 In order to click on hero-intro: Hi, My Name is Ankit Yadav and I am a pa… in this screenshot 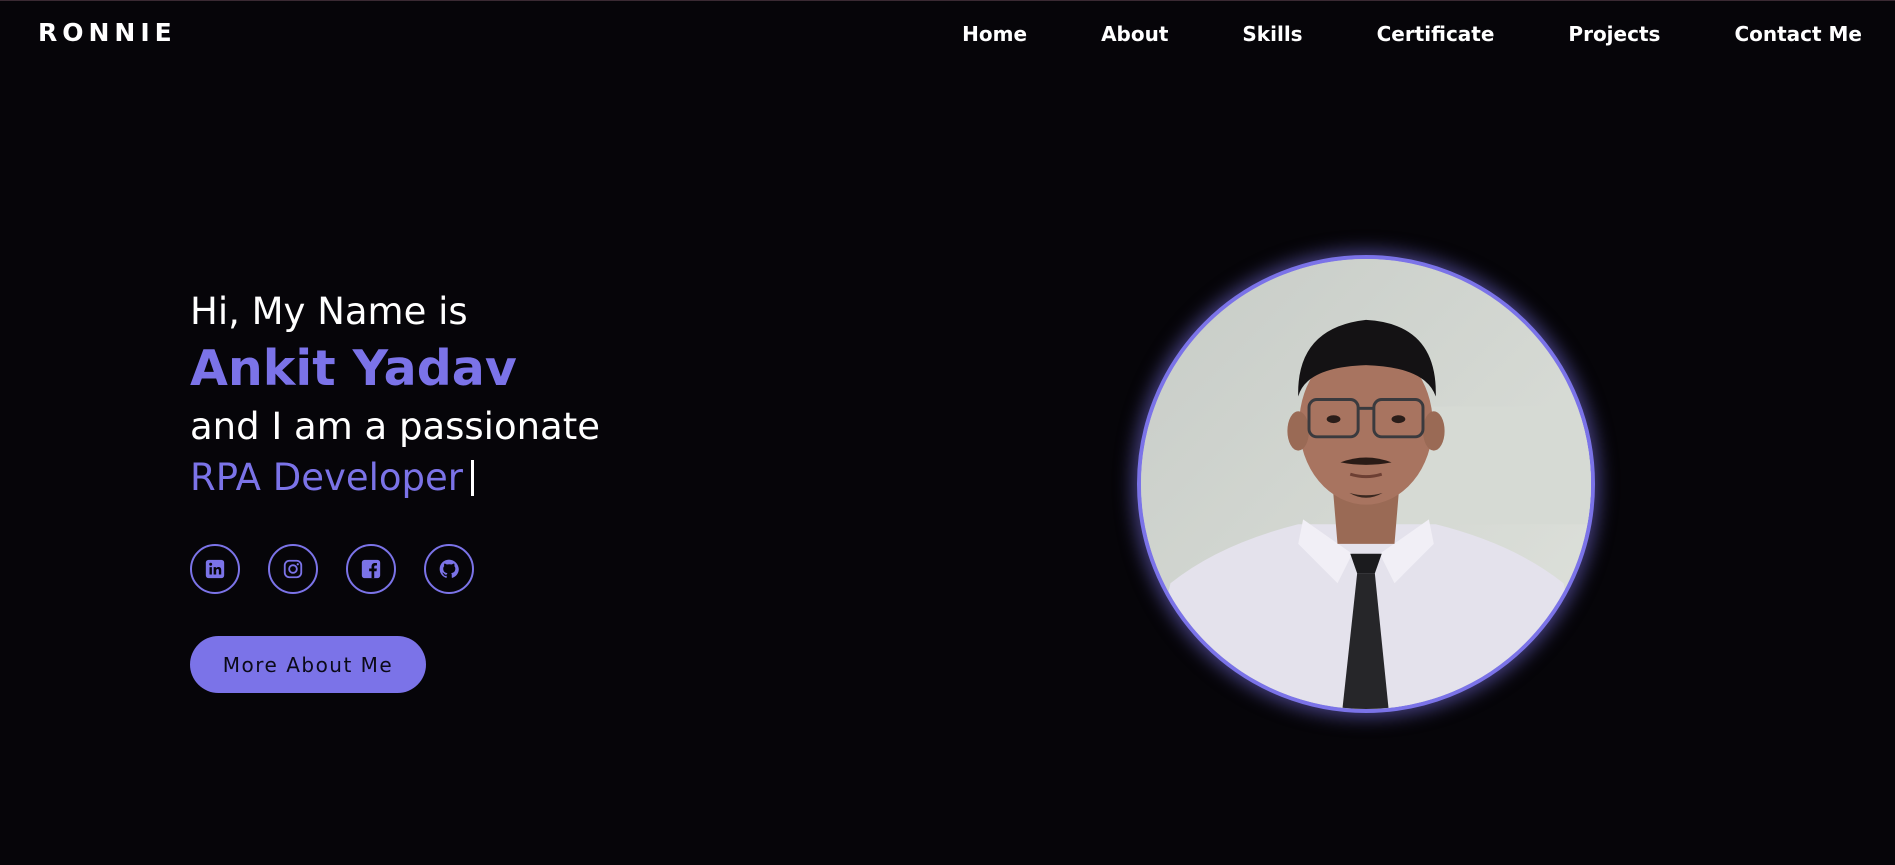, I will do `click(395, 395)`.